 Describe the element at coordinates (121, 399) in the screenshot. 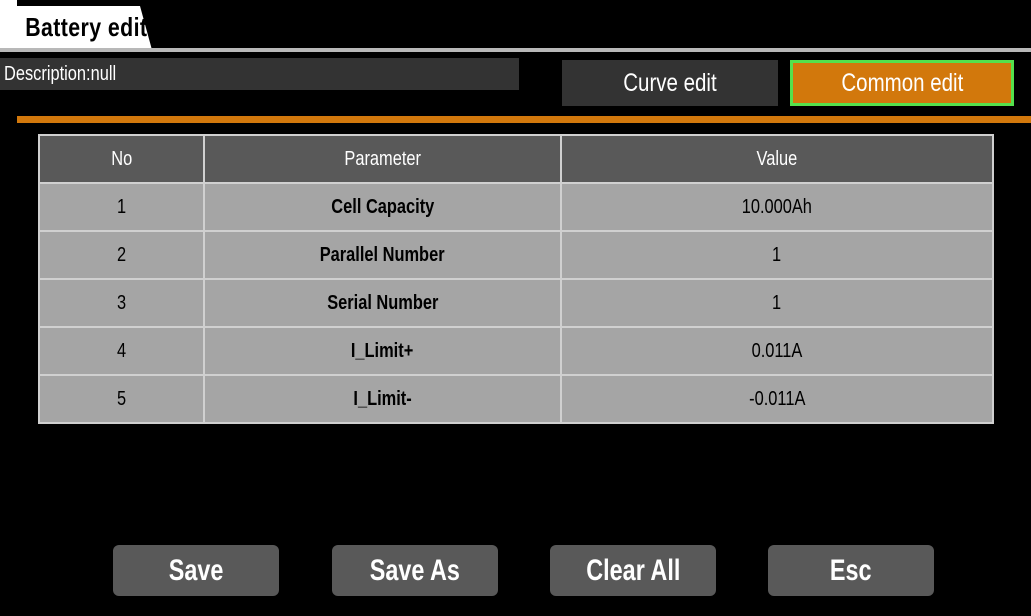

I see `row-no: 5` at that location.